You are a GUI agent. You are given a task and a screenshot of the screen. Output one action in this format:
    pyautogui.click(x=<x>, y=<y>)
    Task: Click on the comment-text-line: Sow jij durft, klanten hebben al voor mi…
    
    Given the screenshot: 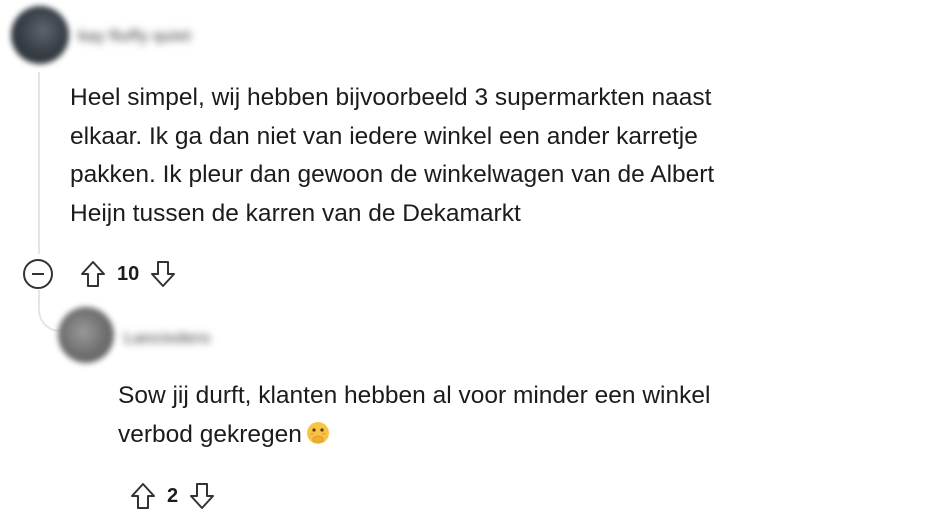 What is the action you would take?
    pyautogui.click(x=414, y=395)
    